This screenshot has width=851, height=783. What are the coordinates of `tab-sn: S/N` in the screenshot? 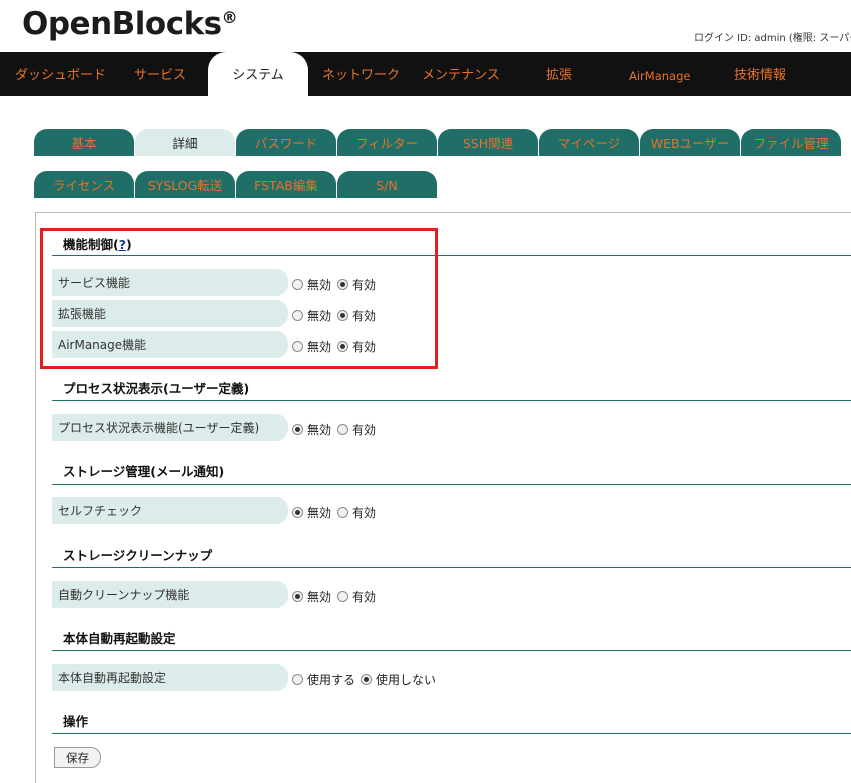 It's located at (387, 184).